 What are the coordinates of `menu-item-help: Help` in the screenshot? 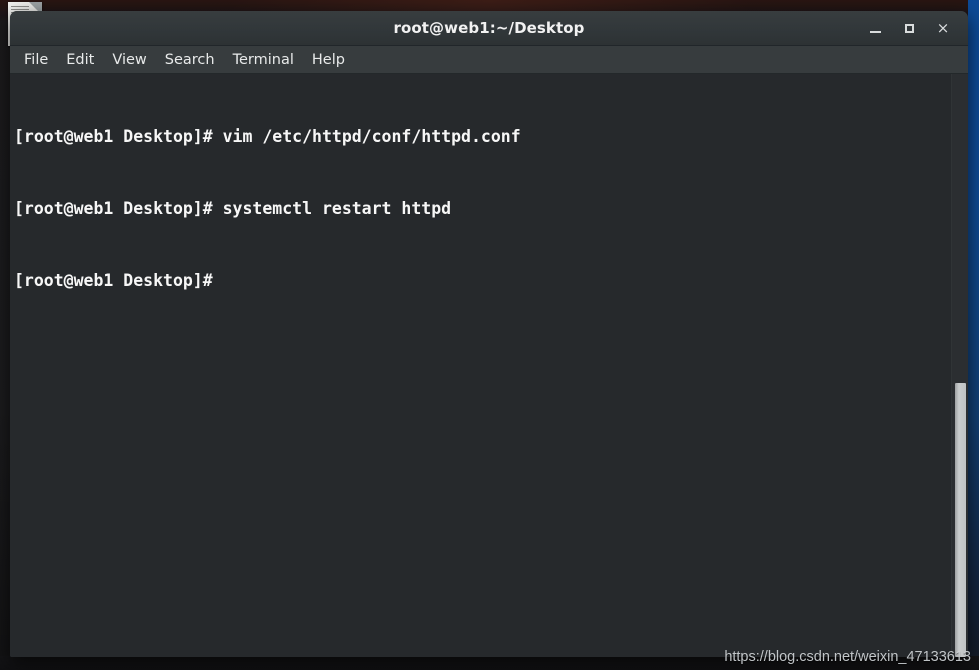 It's located at (333, 60).